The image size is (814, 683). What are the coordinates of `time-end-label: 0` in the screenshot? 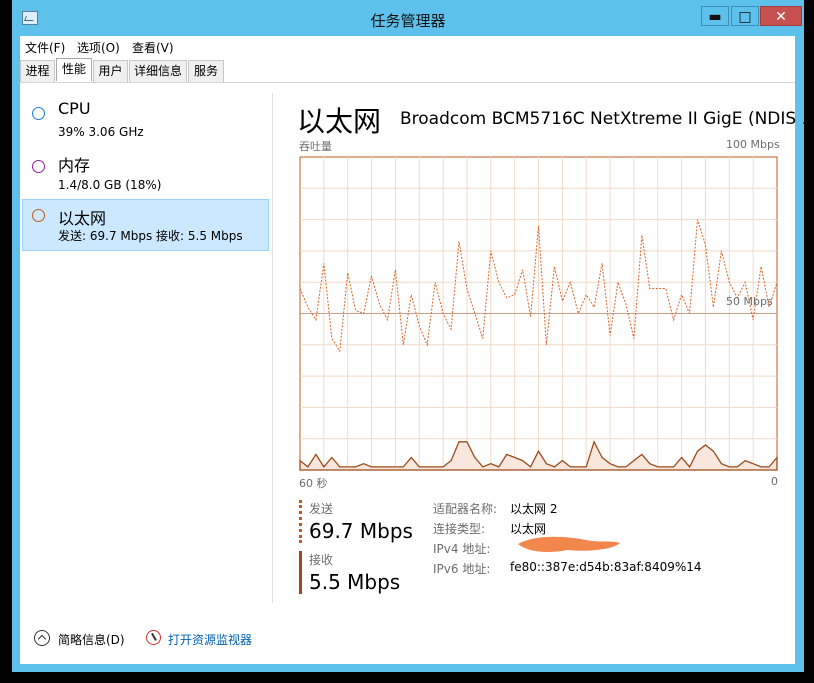 It's located at (774, 481).